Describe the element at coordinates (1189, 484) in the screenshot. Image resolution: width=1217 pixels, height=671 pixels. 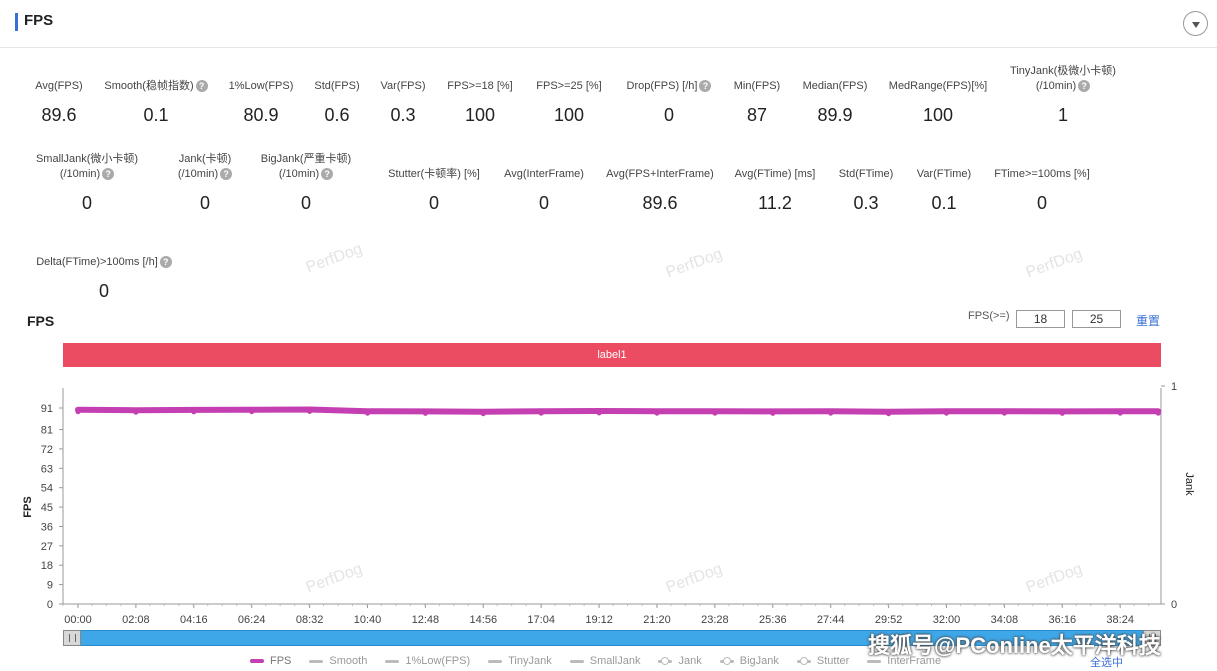
I see `y2-axis-title: Jank` at that location.